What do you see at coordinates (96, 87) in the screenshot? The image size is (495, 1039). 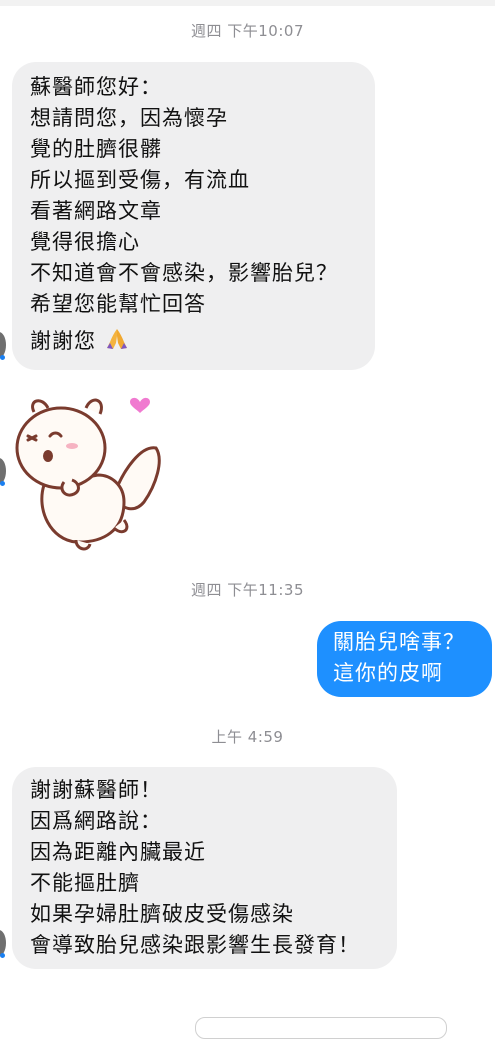 I see `message-line: 蘇醫師您好：` at bounding box center [96, 87].